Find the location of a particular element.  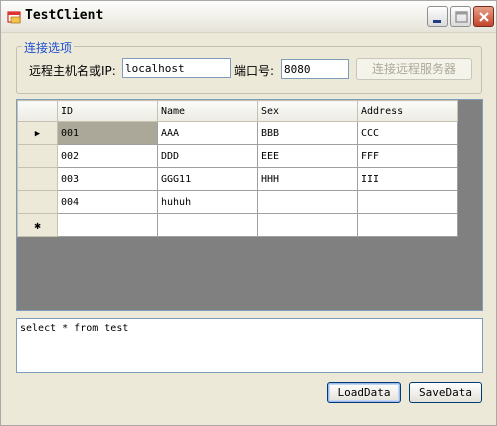

row-header-new: ✱ is located at coordinates (37, 225).